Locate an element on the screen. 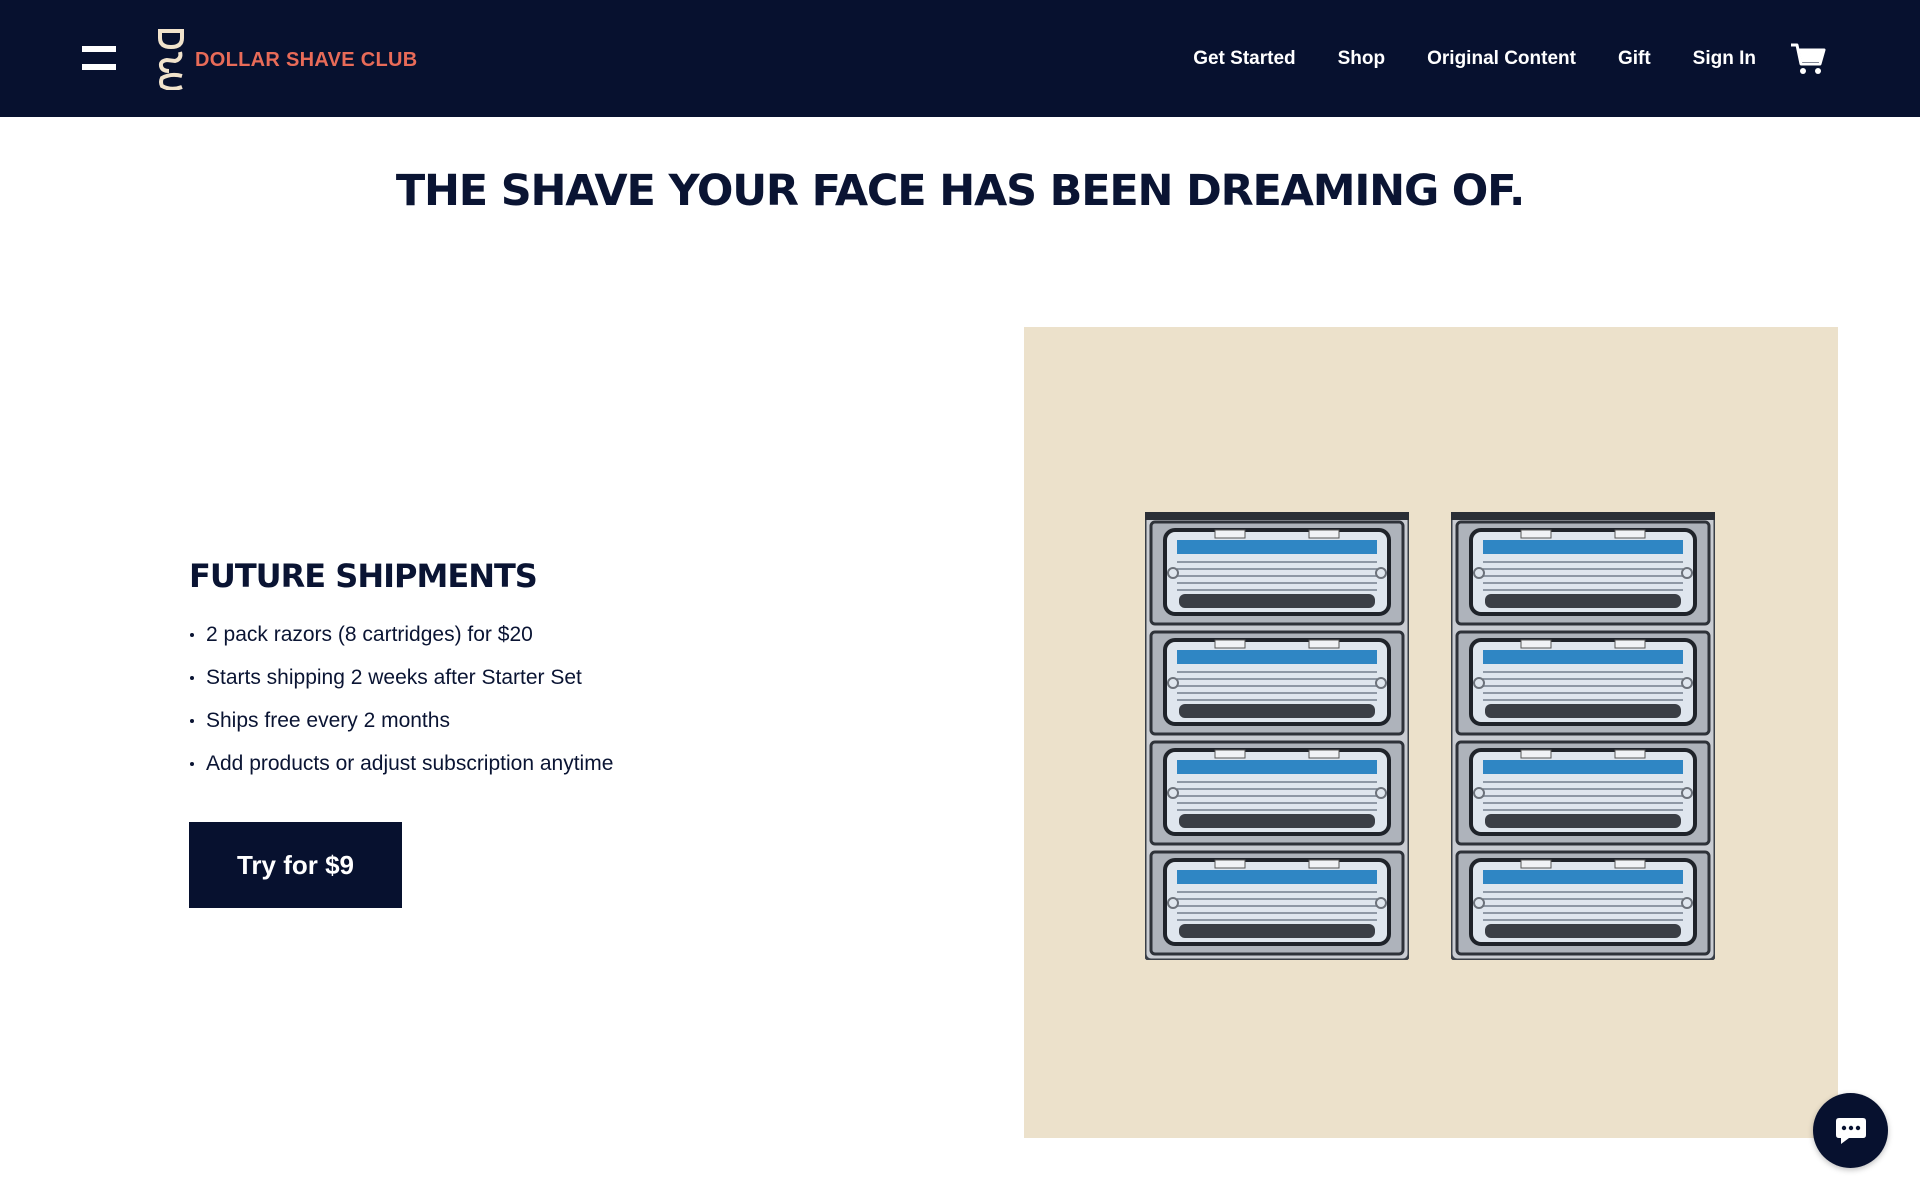  logo-wordmark: DOLLAR SHAVE CLUB is located at coordinates (306, 59).